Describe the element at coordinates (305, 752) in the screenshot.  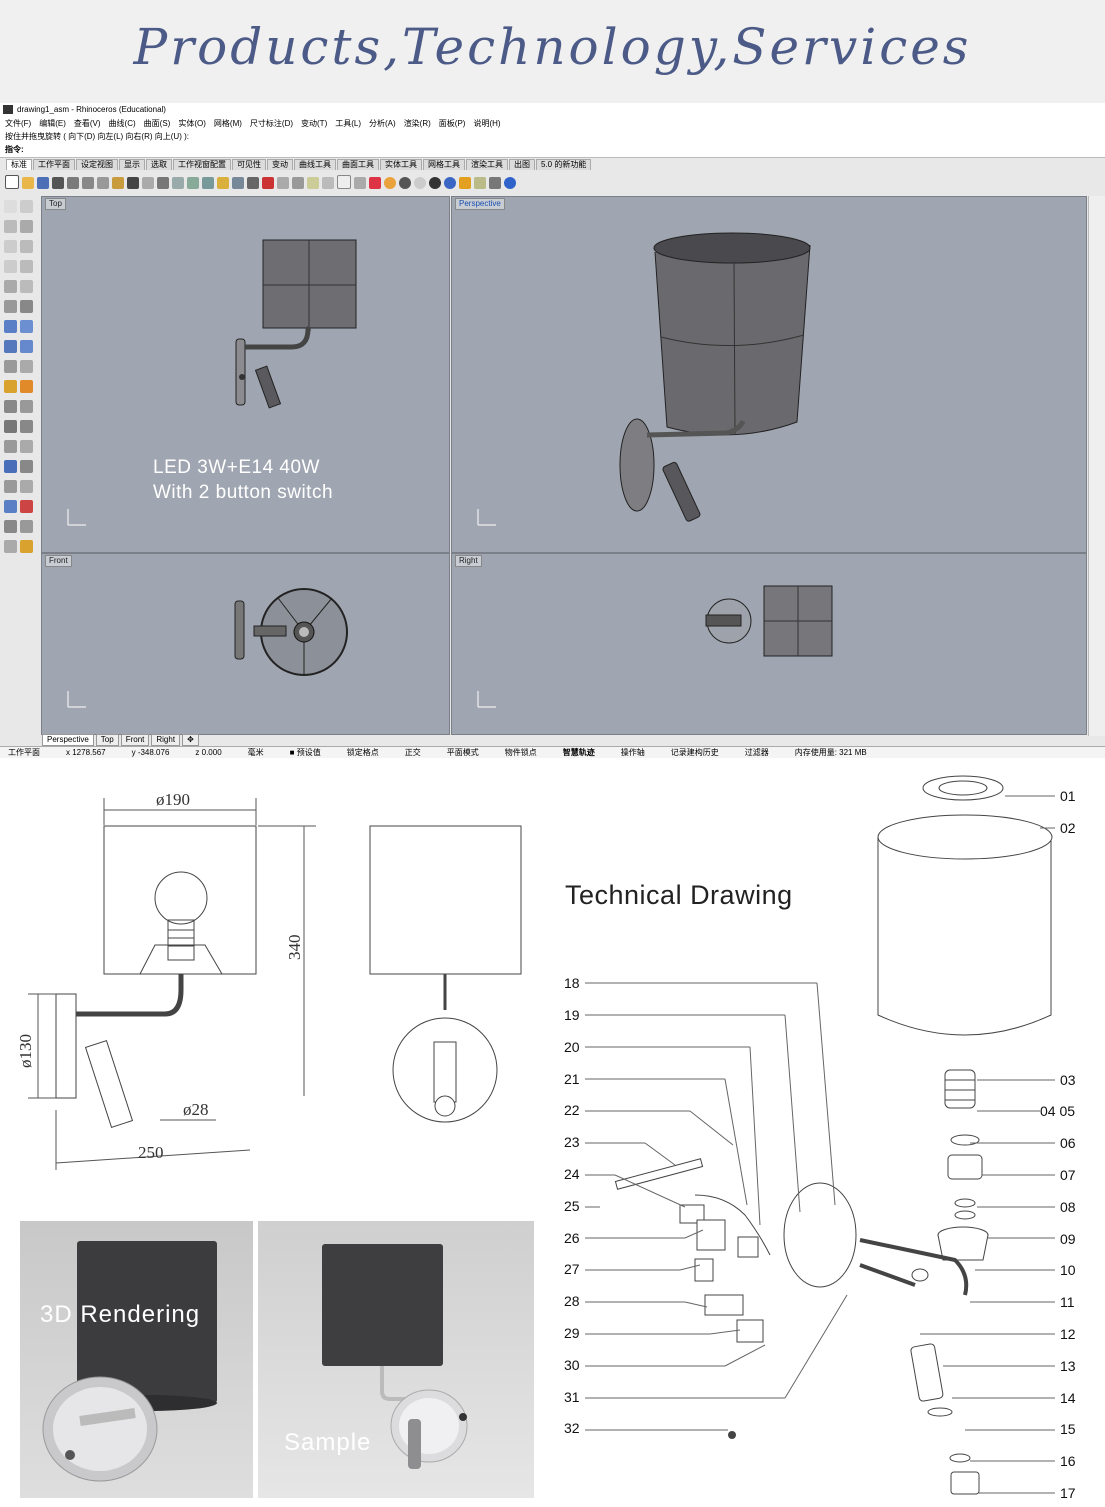
I see `status-layer: ■ 预设值` at that location.